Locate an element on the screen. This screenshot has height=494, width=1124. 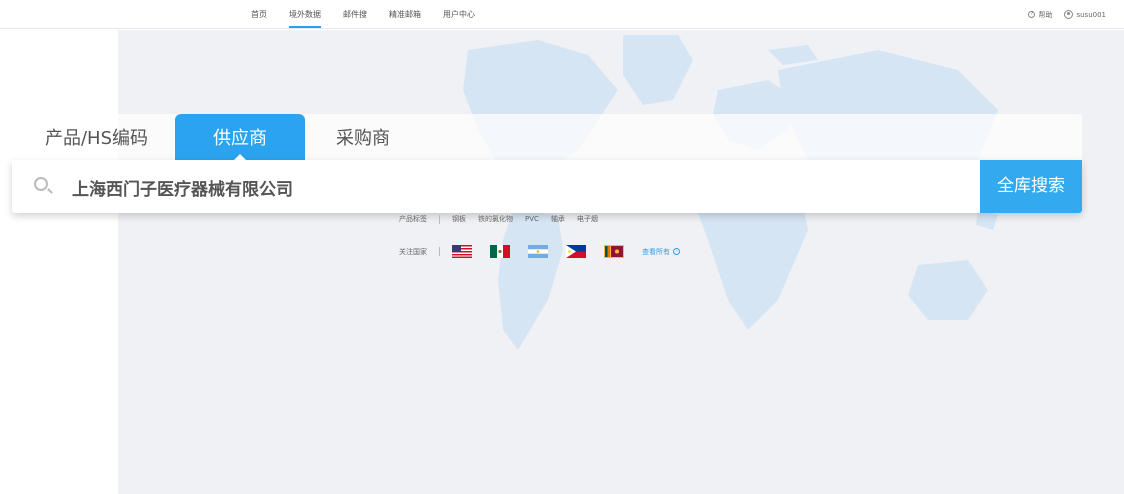
philippines-flag-icon is located at coordinates (576, 251).